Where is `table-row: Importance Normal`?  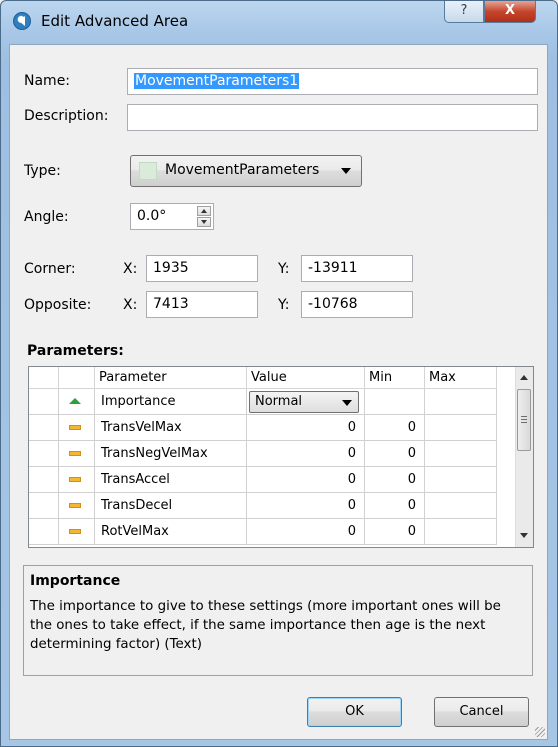
table-row: Importance Normal is located at coordinates (263, 402).